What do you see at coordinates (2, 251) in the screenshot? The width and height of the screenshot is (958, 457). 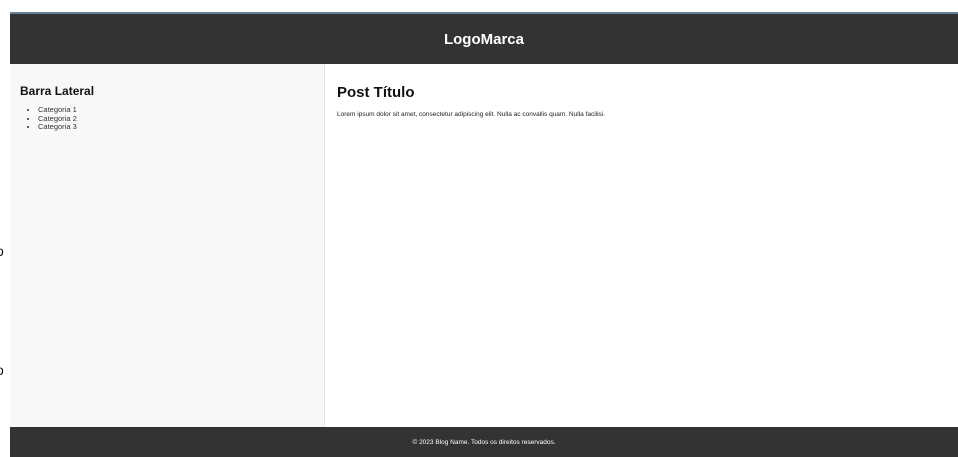 I see `edge-glyph-1: o` at bounding box center [2, 251].